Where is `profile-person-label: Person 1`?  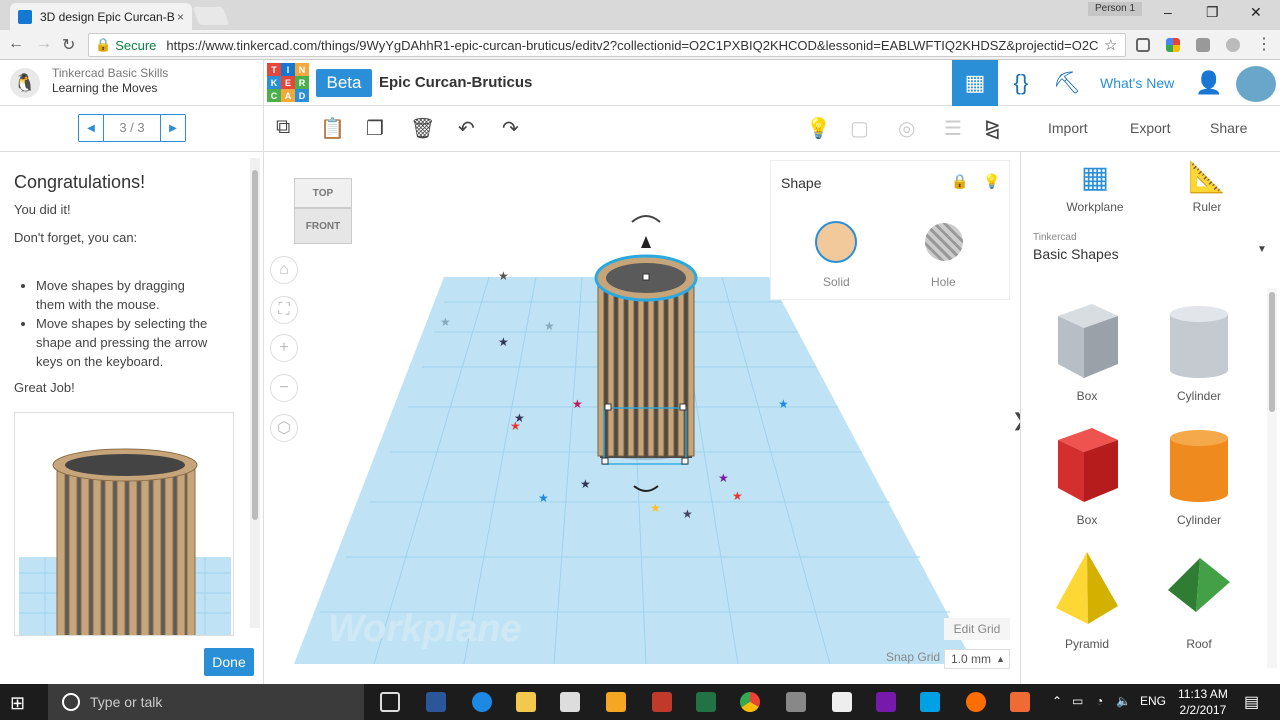
profile-person-label: Person 1 is located at coordinates (1115, 9).